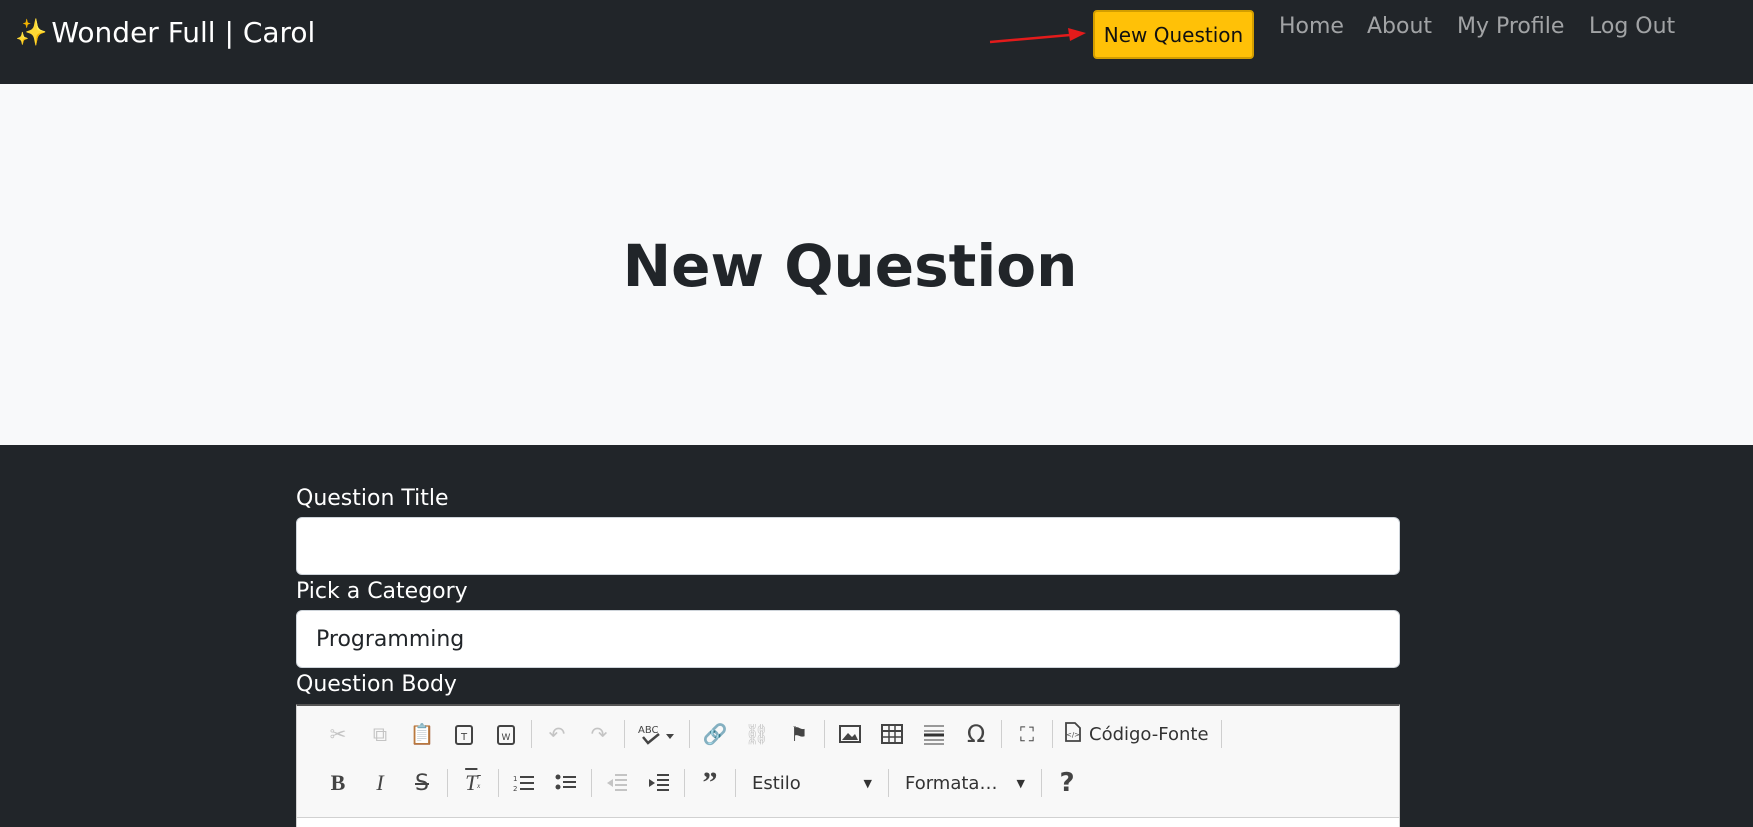  What do you see at coordinates (659, 783) in the screenshot?
I see `indent-icon` at bounding box center [659, 783].